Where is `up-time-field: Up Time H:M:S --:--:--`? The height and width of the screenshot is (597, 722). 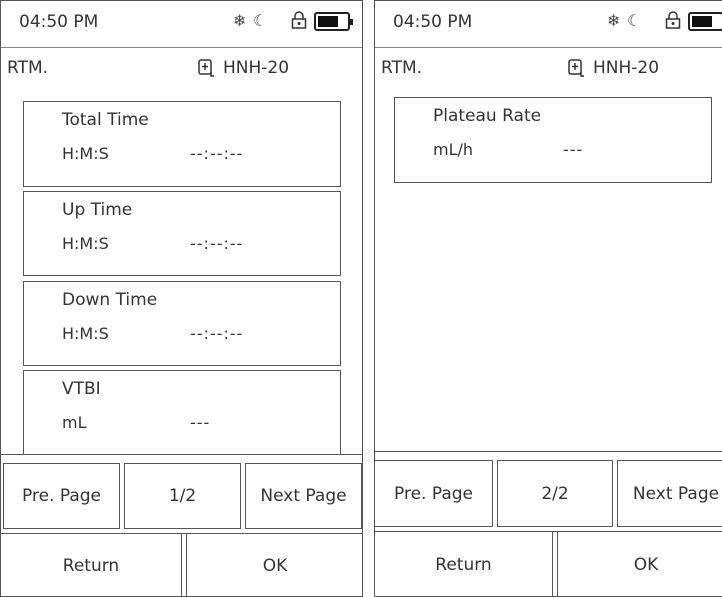 up-time-field: Up Time H:M:S --:--:-- is located at coordinates (182, 233).